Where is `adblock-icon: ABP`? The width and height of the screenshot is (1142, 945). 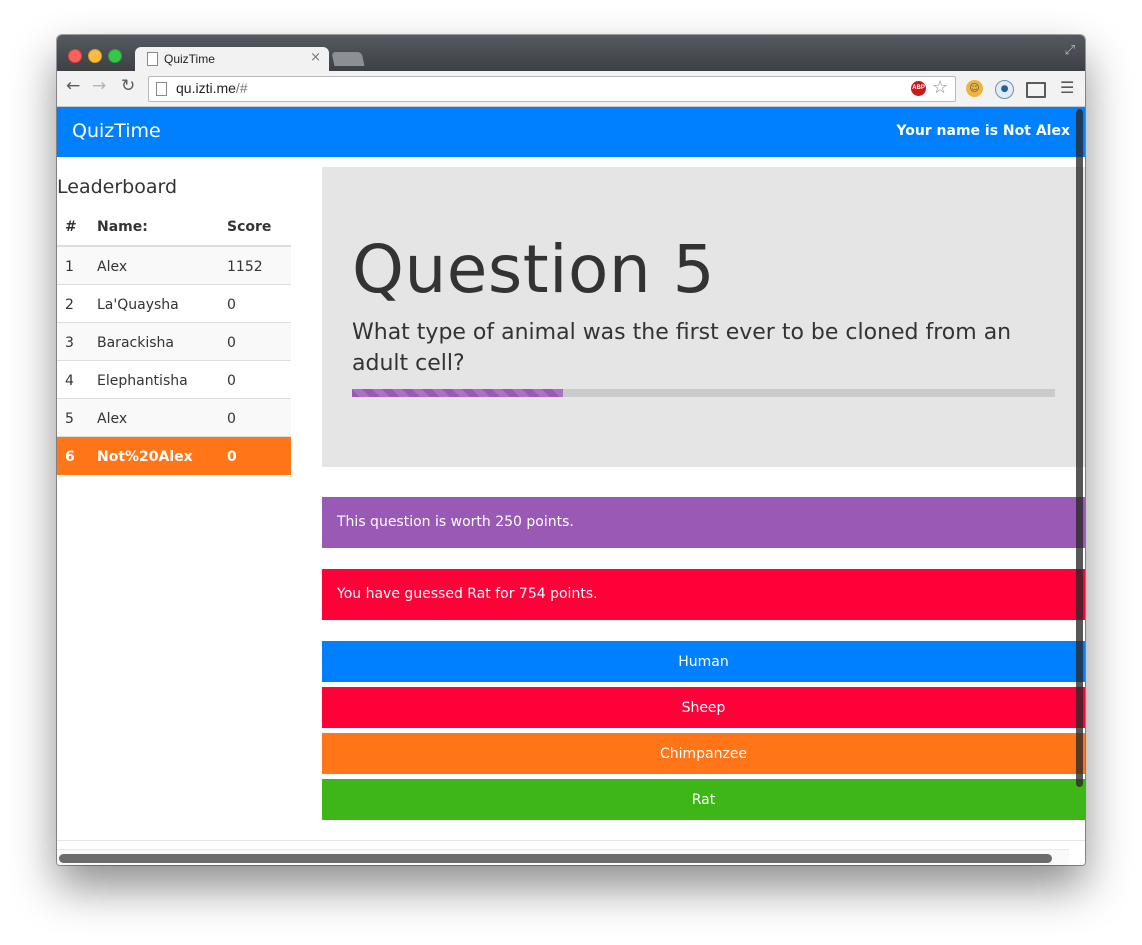
adblock-icon: ABP is located at coordinates (918, 88).